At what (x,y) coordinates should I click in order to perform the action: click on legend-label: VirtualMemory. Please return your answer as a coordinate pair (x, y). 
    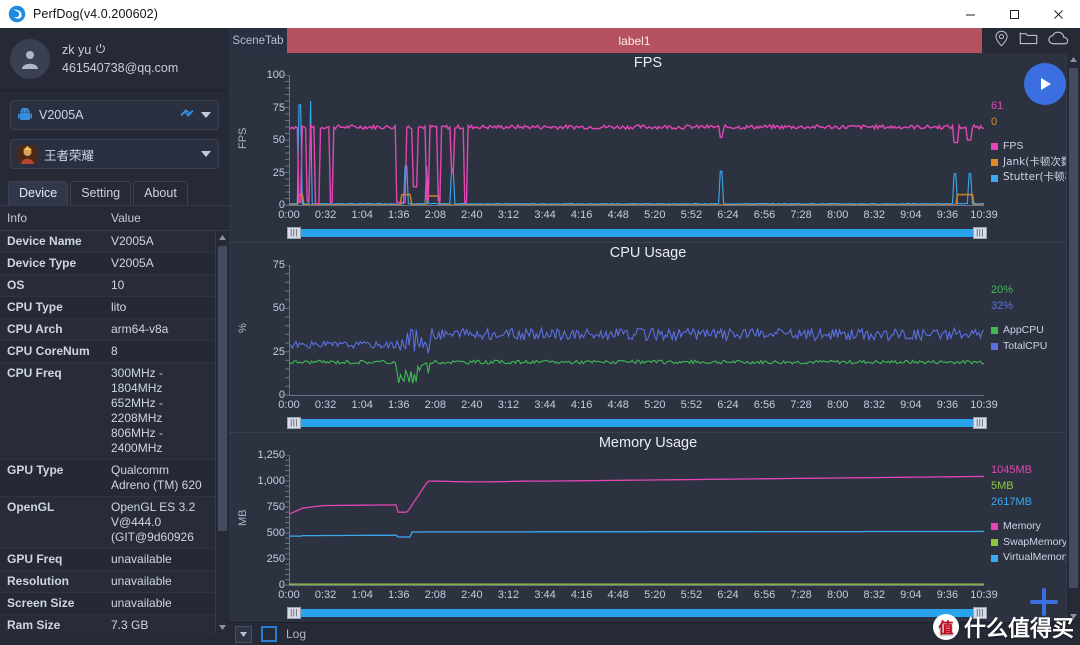
    Looking at the image, I should click on (1037, 557).